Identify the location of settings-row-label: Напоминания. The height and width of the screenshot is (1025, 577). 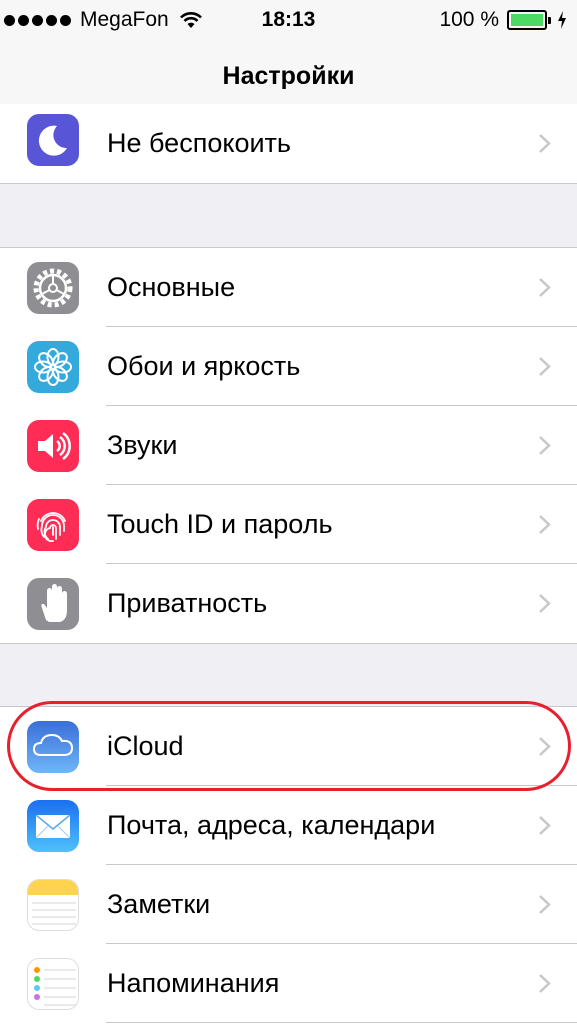
(193, 983).